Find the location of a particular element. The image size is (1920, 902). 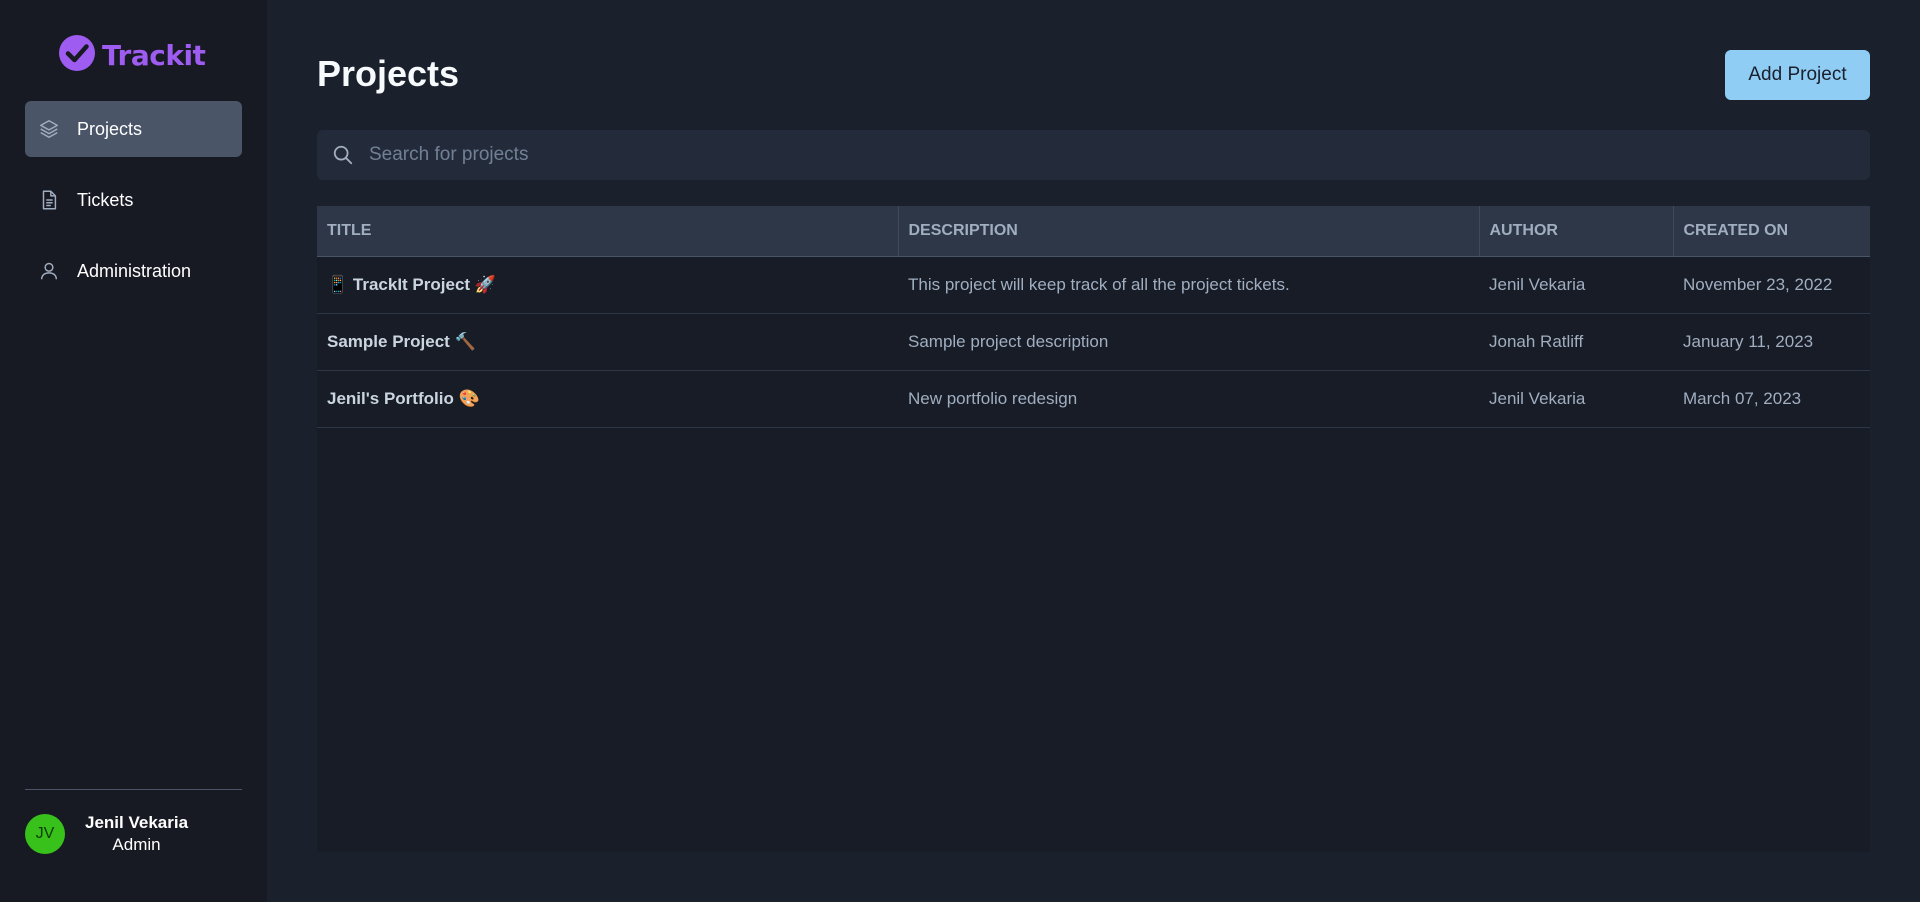

user-role: Admin is located at coordinates (136, 844).